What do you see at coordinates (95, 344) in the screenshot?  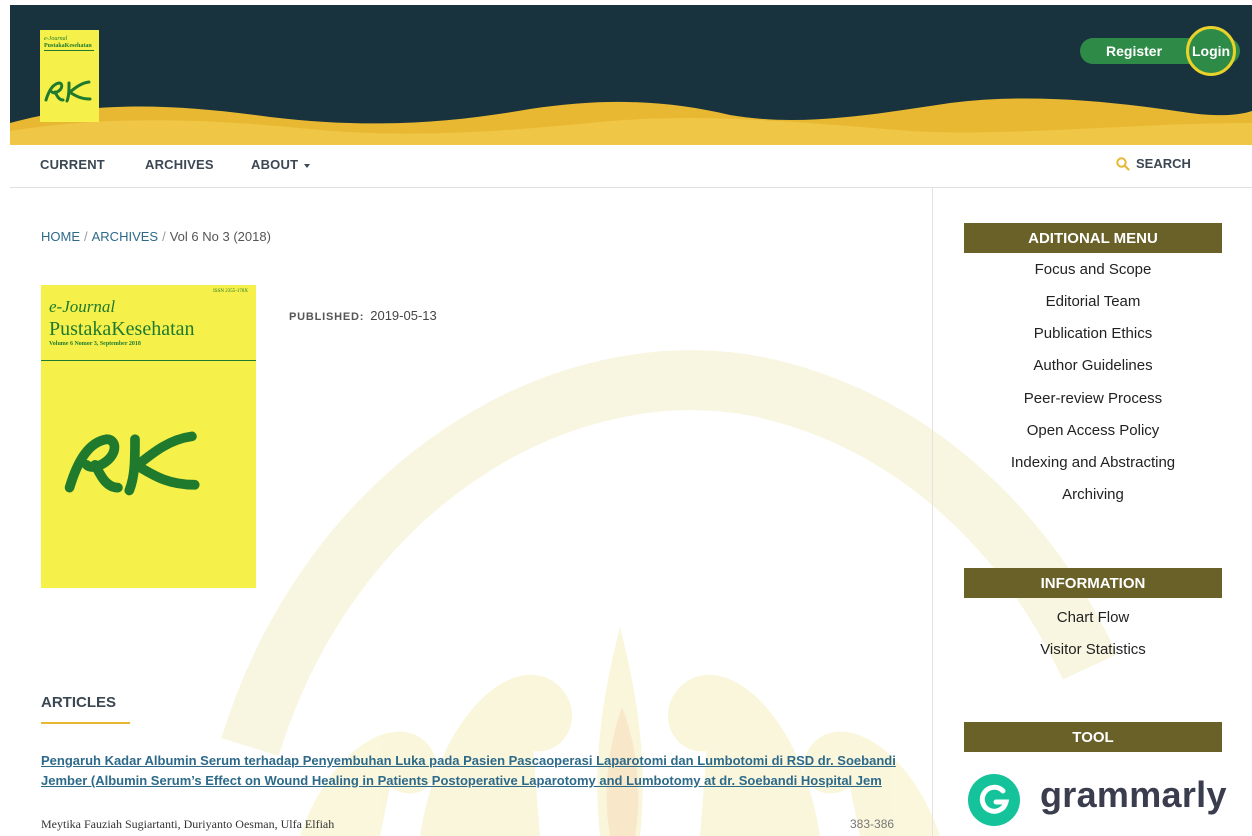 I see `cover-volume-line: Volume 6 Nomor 3, September 2018` at bounding box center [95, 344].